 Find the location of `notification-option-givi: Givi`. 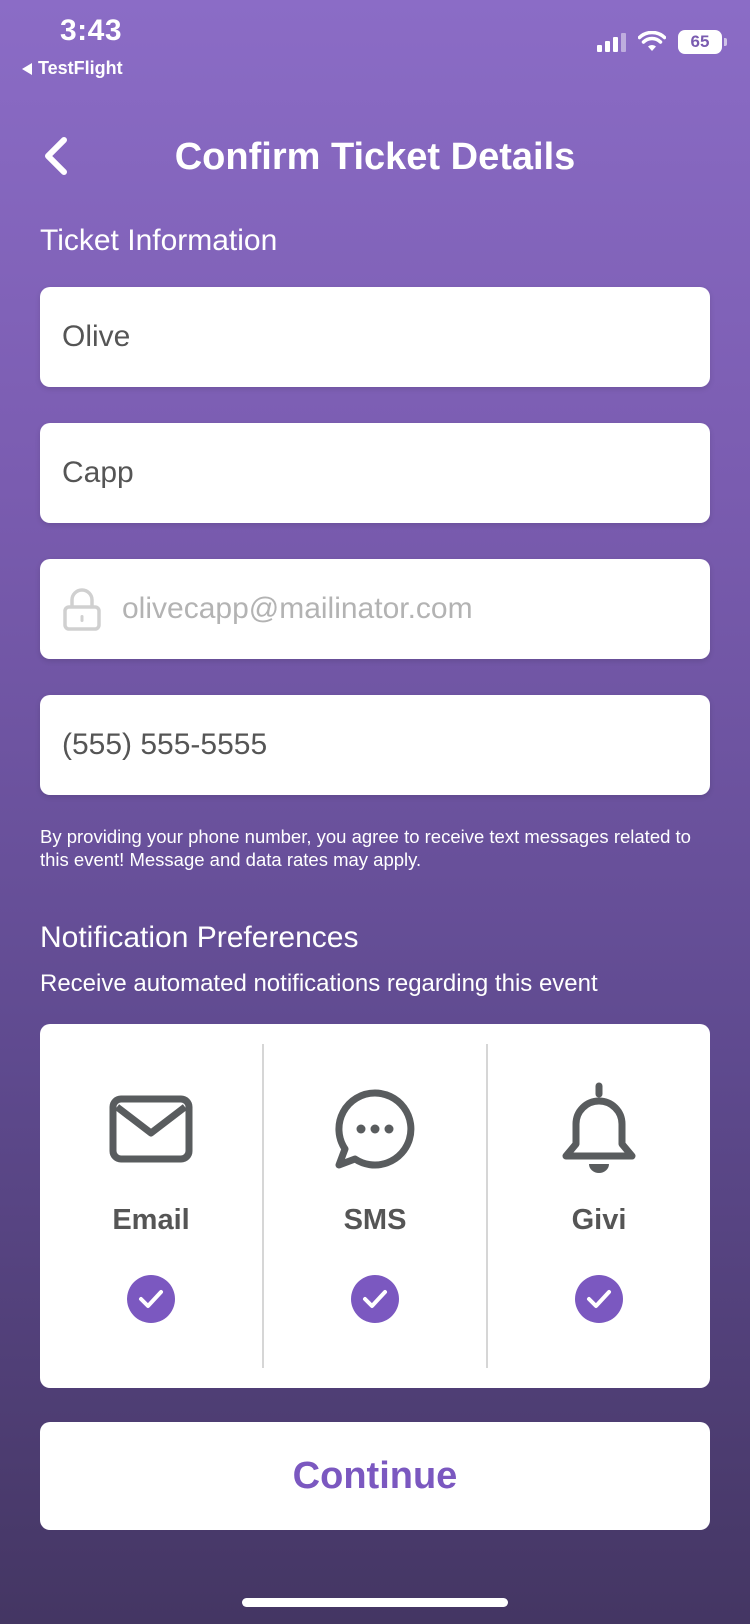

notification-option-givi: Givi is located at coordinates (598, 1206).